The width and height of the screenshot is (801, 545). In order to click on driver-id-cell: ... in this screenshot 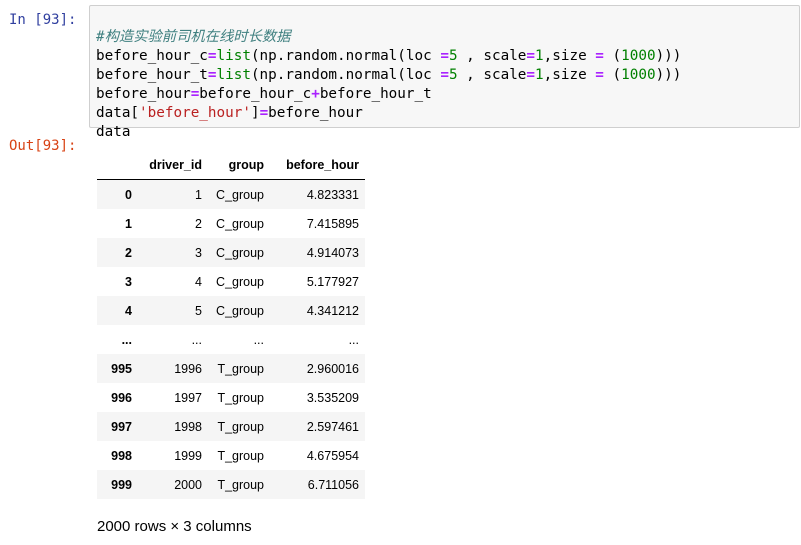, I will do `click(196, 339)`.